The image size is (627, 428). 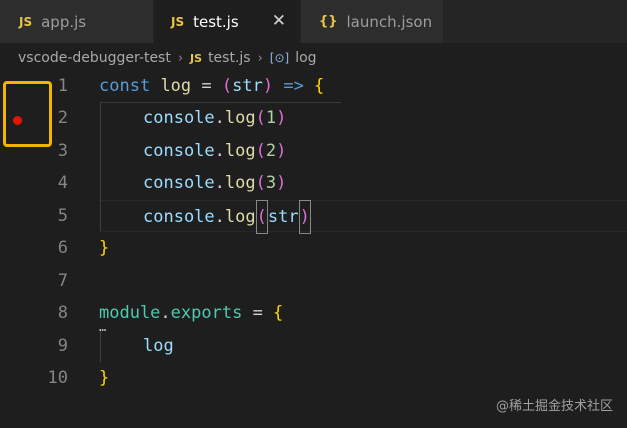 I want to click on code-line-8: module.exports = {, so click(x=191, y=313).